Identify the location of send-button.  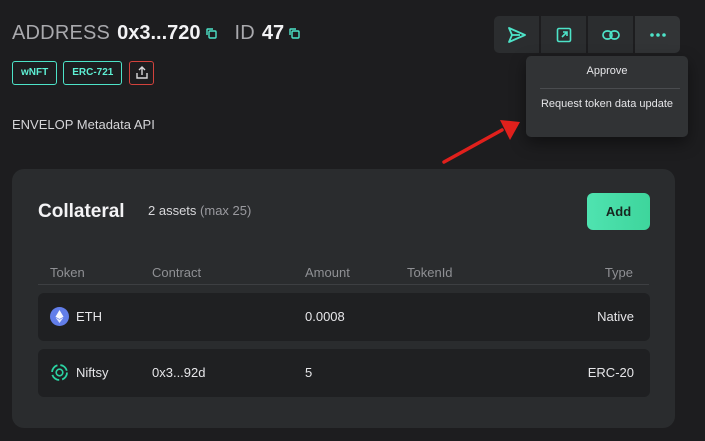
(516, 34).